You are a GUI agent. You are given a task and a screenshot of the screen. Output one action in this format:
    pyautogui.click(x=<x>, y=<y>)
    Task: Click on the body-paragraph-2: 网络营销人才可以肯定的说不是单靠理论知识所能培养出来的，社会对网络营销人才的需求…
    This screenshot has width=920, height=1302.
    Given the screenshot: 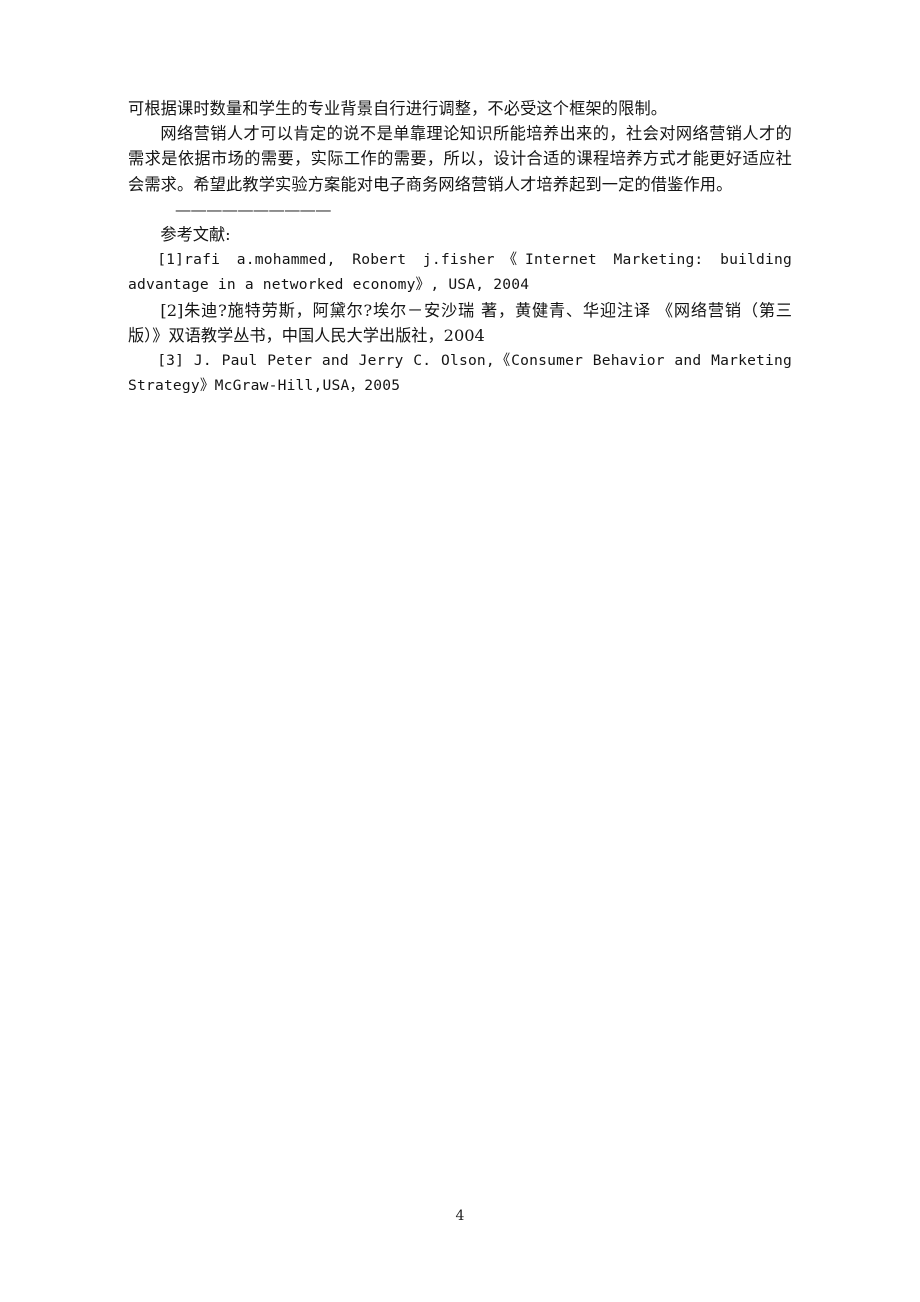 What is the action you would take?
    pyautogui.click(x=460, y=159)
    